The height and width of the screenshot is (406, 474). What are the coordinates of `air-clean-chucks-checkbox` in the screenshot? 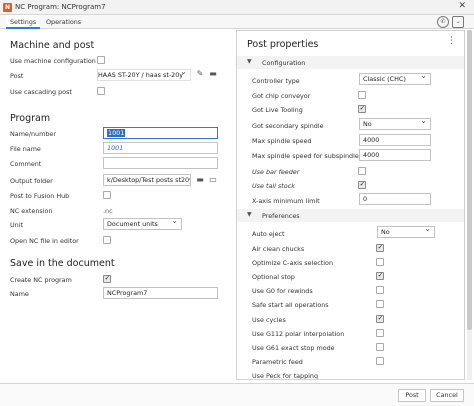 It's located at (380, 247).